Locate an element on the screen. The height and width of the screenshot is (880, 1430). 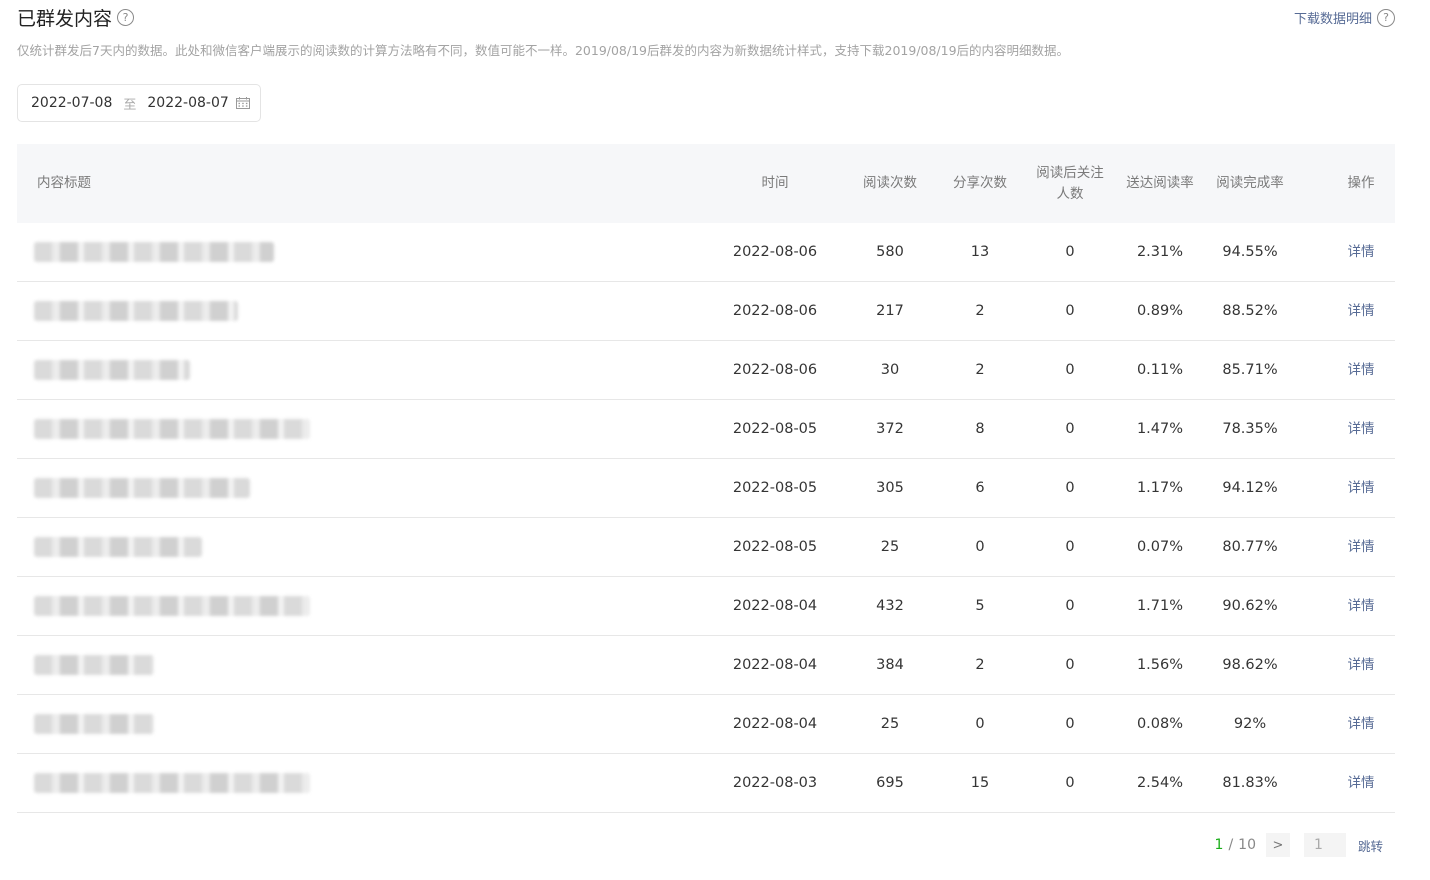
row-completion: 92% is located at coordinates (1250, 724).